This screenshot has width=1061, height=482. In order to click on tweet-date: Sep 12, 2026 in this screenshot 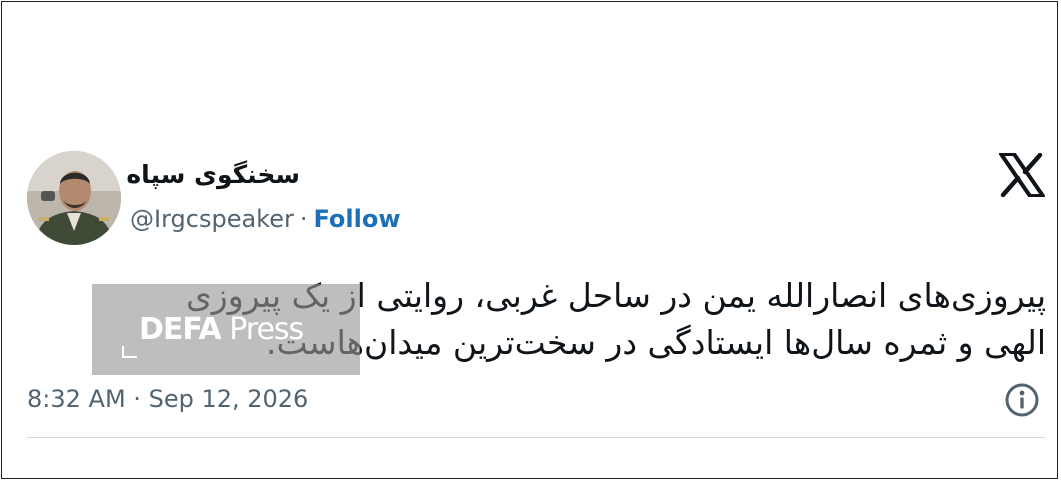, I will do `click(228, 399)`.